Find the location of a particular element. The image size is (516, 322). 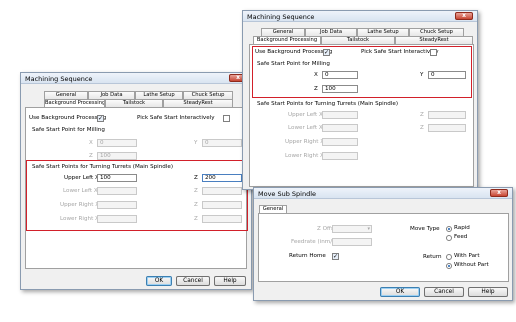

upper-left-x-field is located at coordinates (340, 115).